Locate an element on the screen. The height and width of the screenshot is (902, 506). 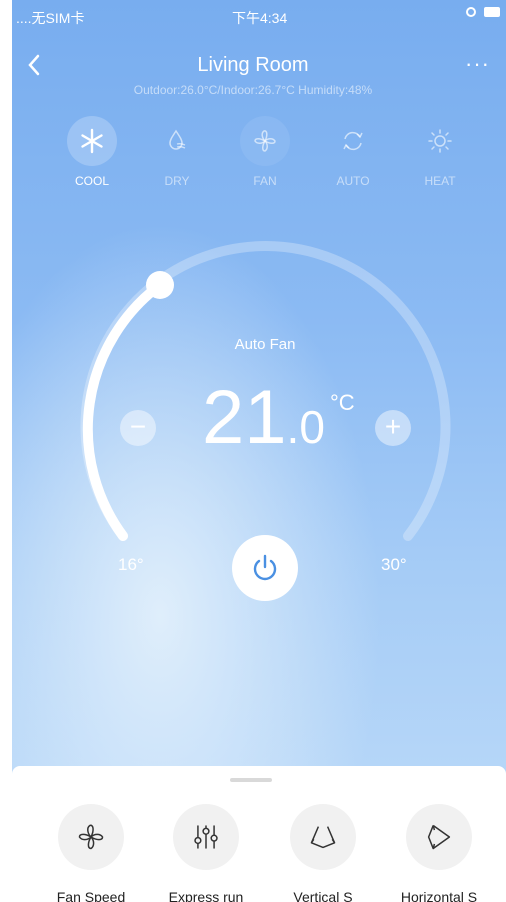
action-label: Fan Speed is located at coordinates (91, 895).